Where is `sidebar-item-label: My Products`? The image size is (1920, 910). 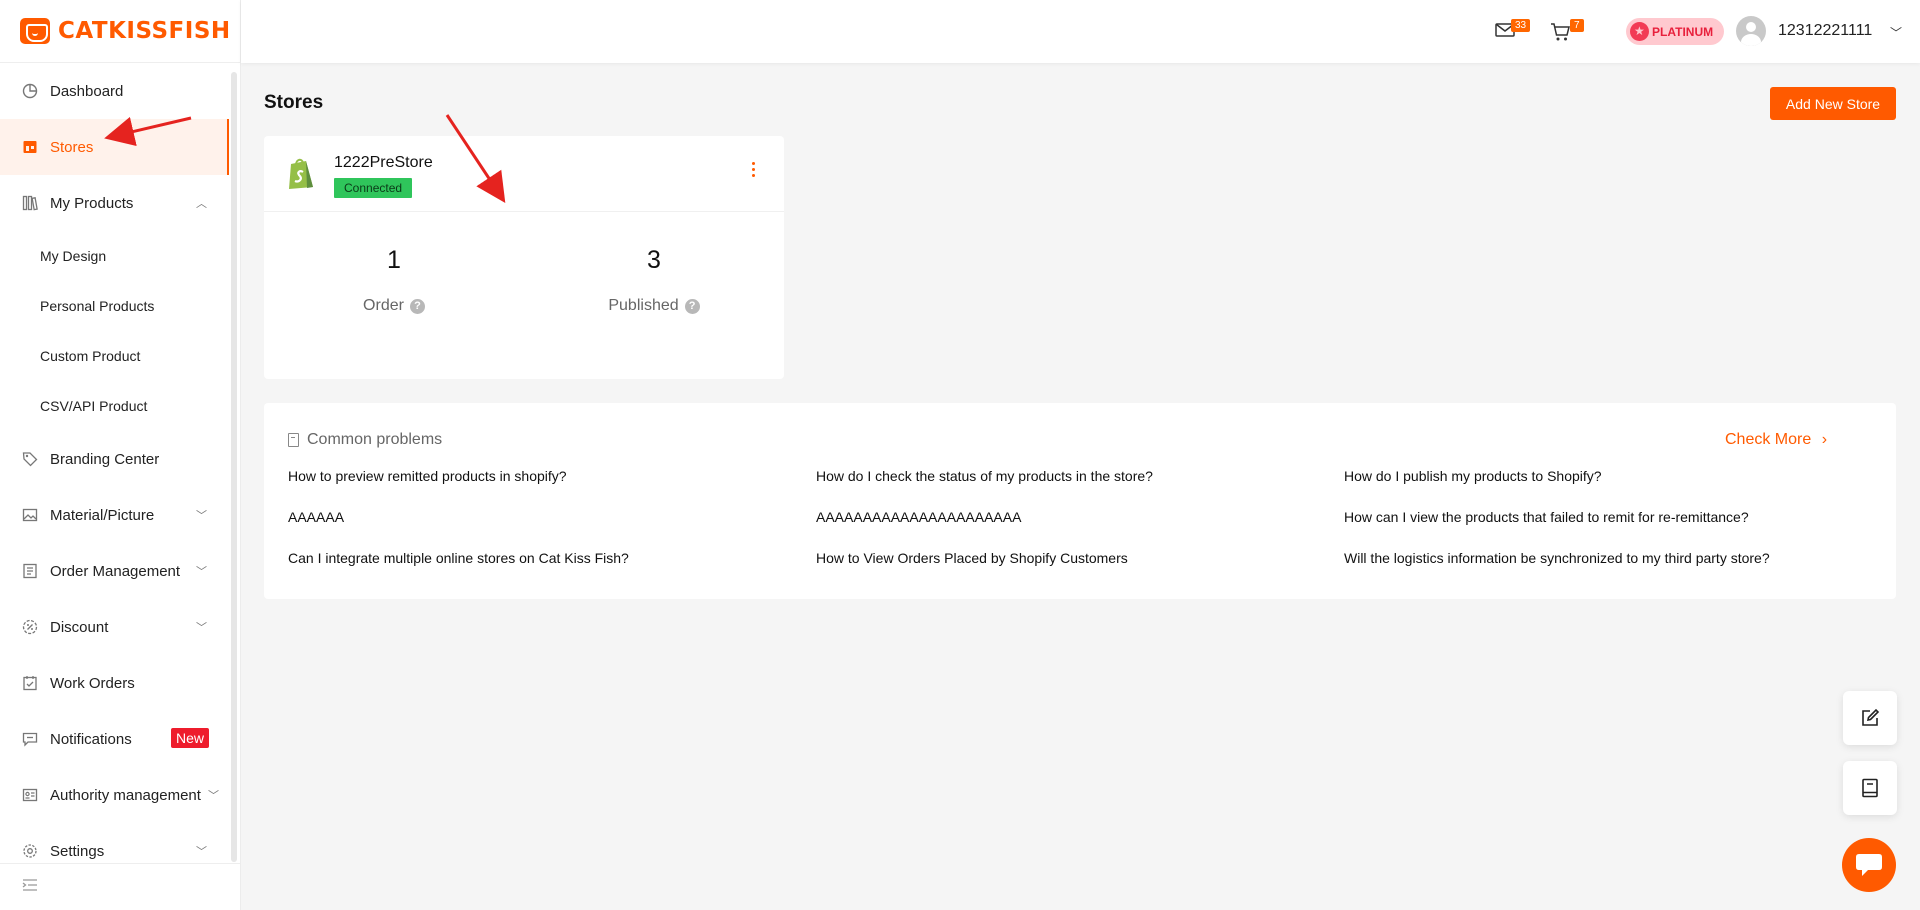 sidebar-item-label: My Products is located at coordinates (92, 203).